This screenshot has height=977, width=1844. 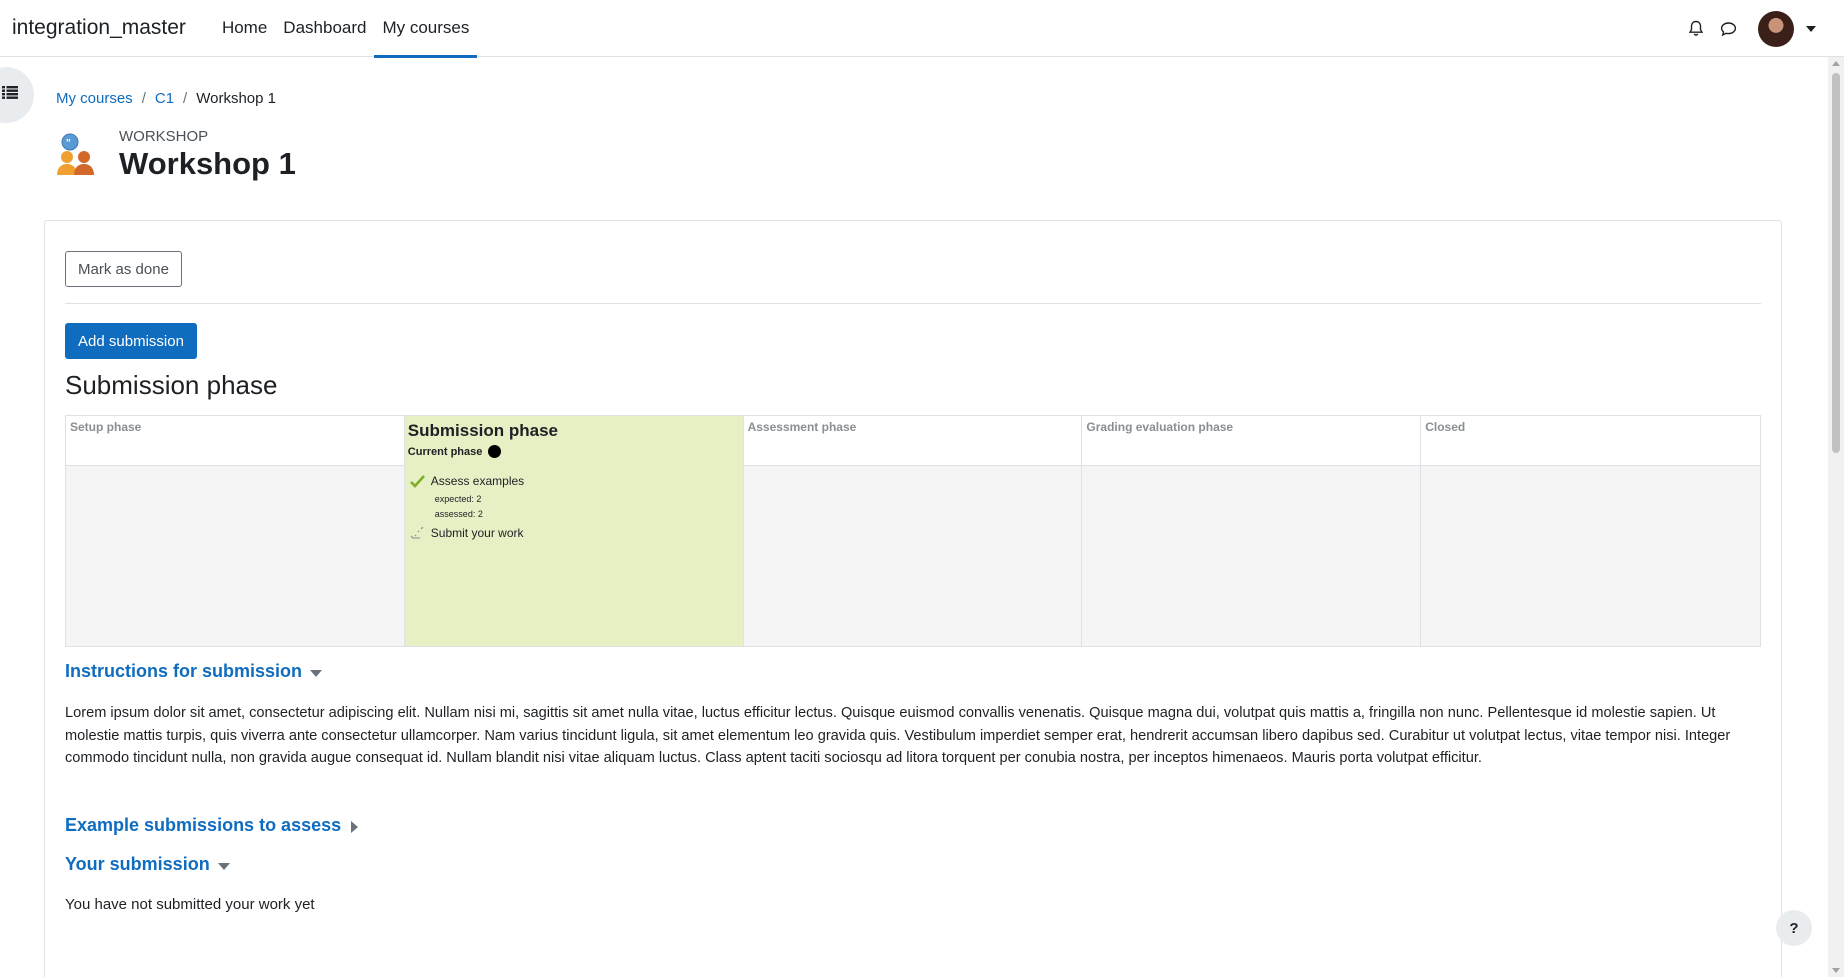 I want to click on submission-status-text: You have not submitted your work yet, so click(x=190, y=904).